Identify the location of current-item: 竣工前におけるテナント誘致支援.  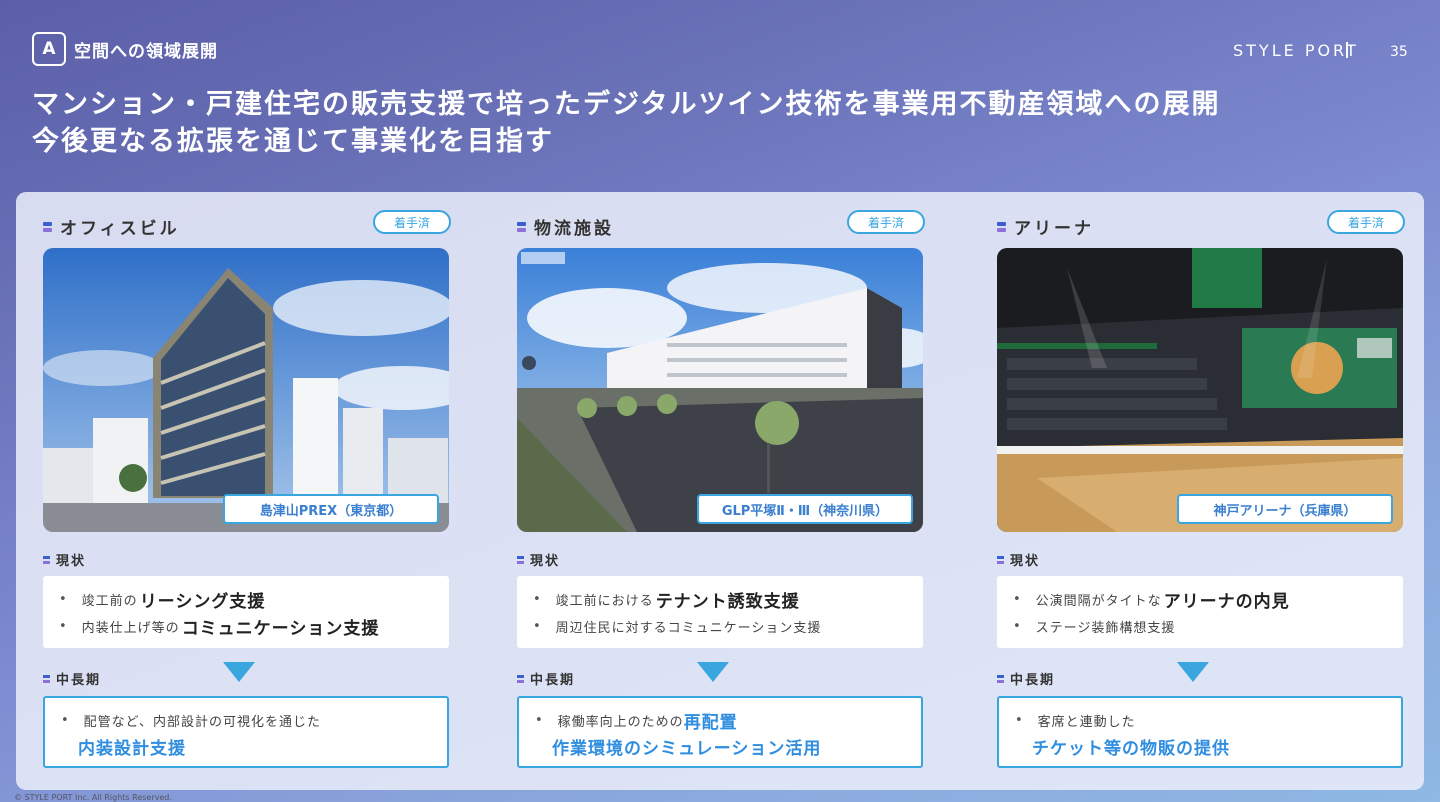
(720, 599).